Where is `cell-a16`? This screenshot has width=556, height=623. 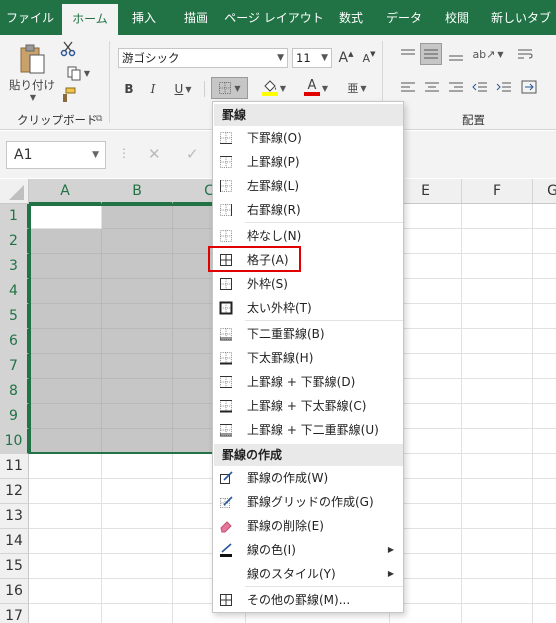 cell-a16 is located at coordinates (65, 591).